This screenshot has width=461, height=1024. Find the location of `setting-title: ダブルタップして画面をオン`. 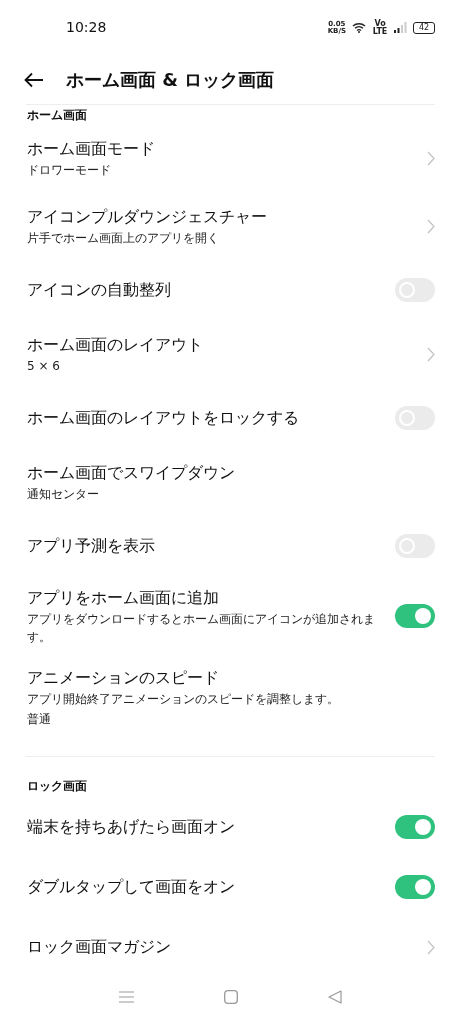

setting-title: ダブルタップして画面をオン is located at coordinates (131, 887).